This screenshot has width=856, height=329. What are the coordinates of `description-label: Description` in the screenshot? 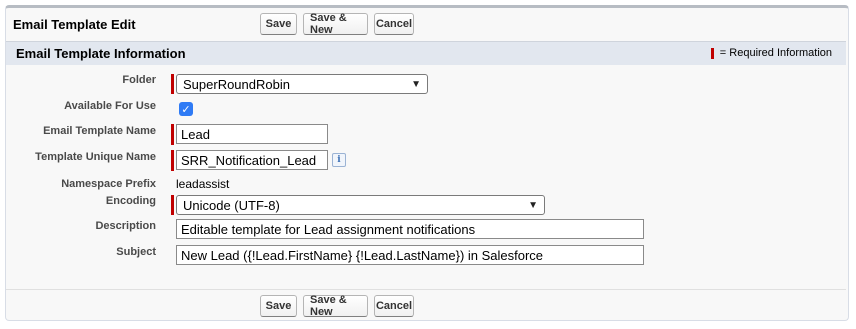 It's located at (125, 226).